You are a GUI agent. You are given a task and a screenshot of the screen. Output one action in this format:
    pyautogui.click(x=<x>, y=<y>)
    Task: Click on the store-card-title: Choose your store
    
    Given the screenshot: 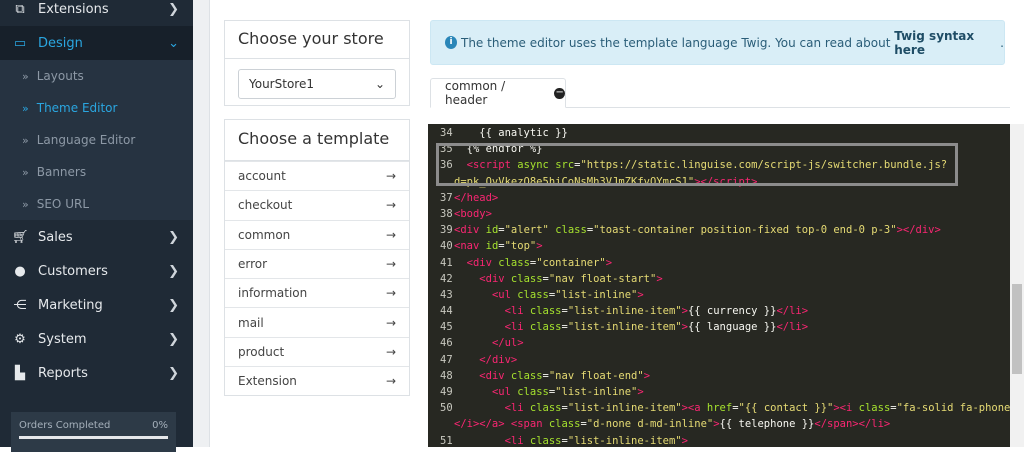 What is the action you would take?
    pyautogui.click(x=317, y=40)
    